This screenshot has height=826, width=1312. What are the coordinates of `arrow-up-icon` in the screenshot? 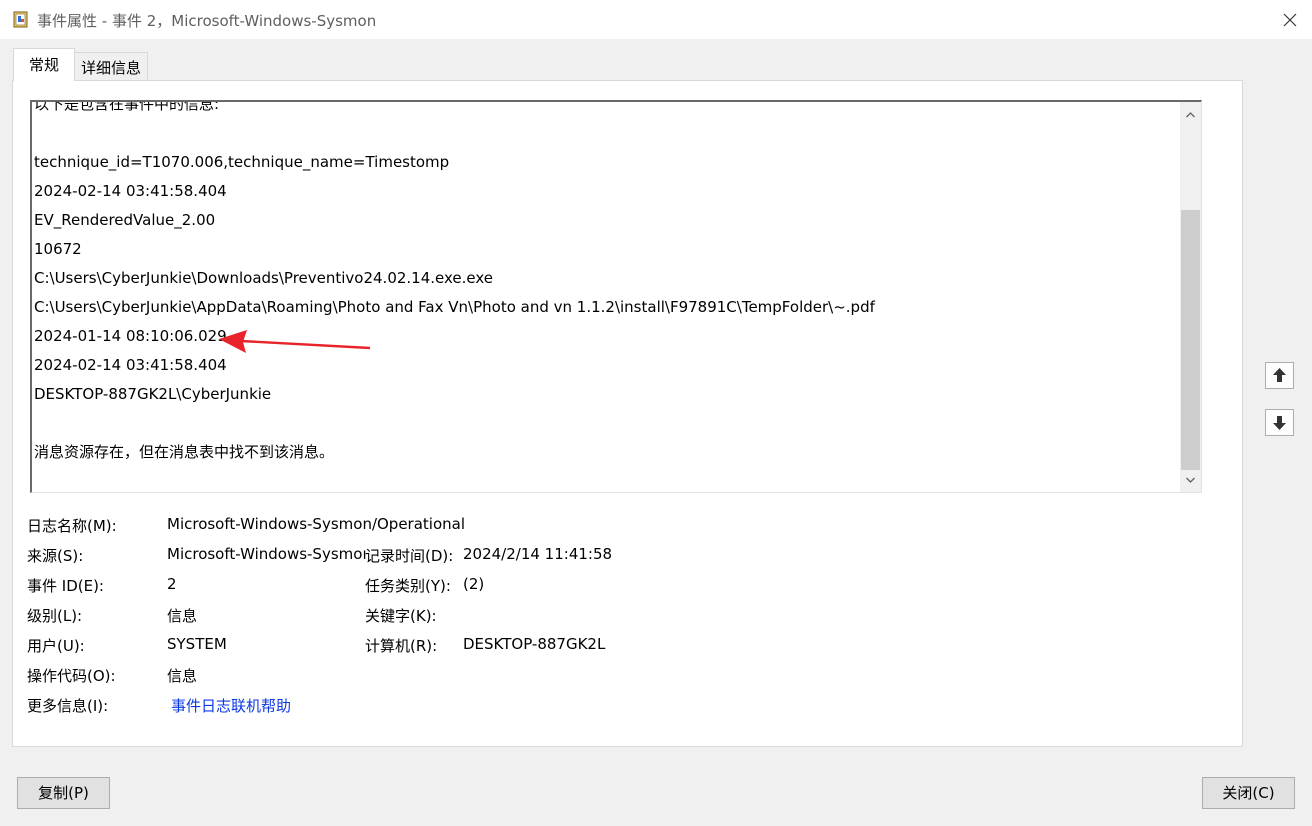 It's located at (1279, 375).